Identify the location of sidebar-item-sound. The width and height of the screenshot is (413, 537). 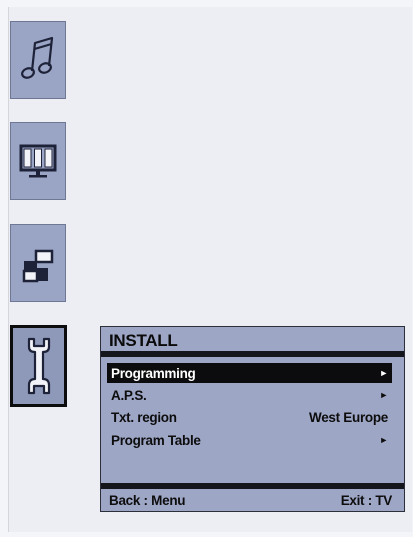
(38, 60).